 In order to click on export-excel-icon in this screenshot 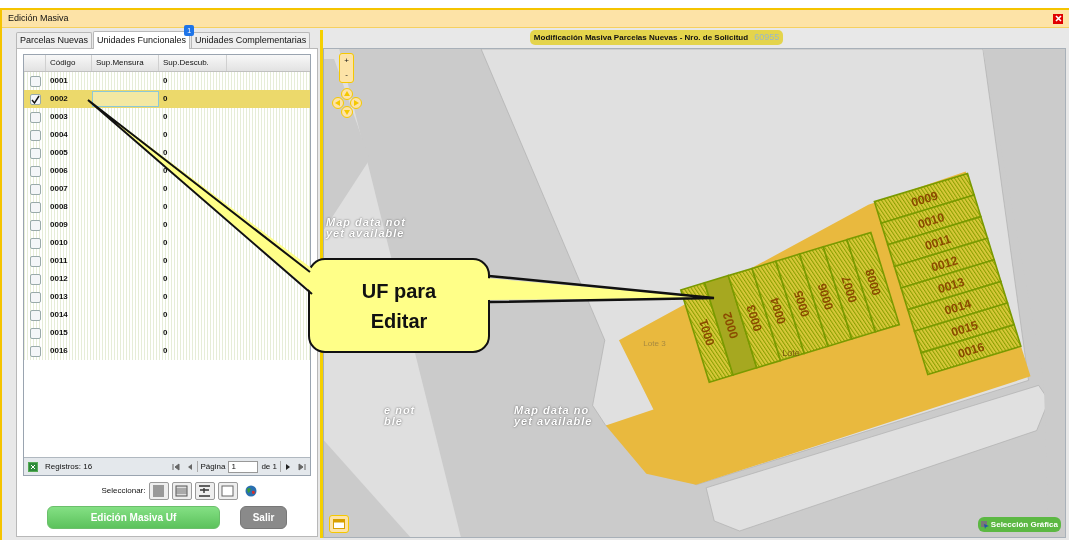, I will do `click(33, 466)`.